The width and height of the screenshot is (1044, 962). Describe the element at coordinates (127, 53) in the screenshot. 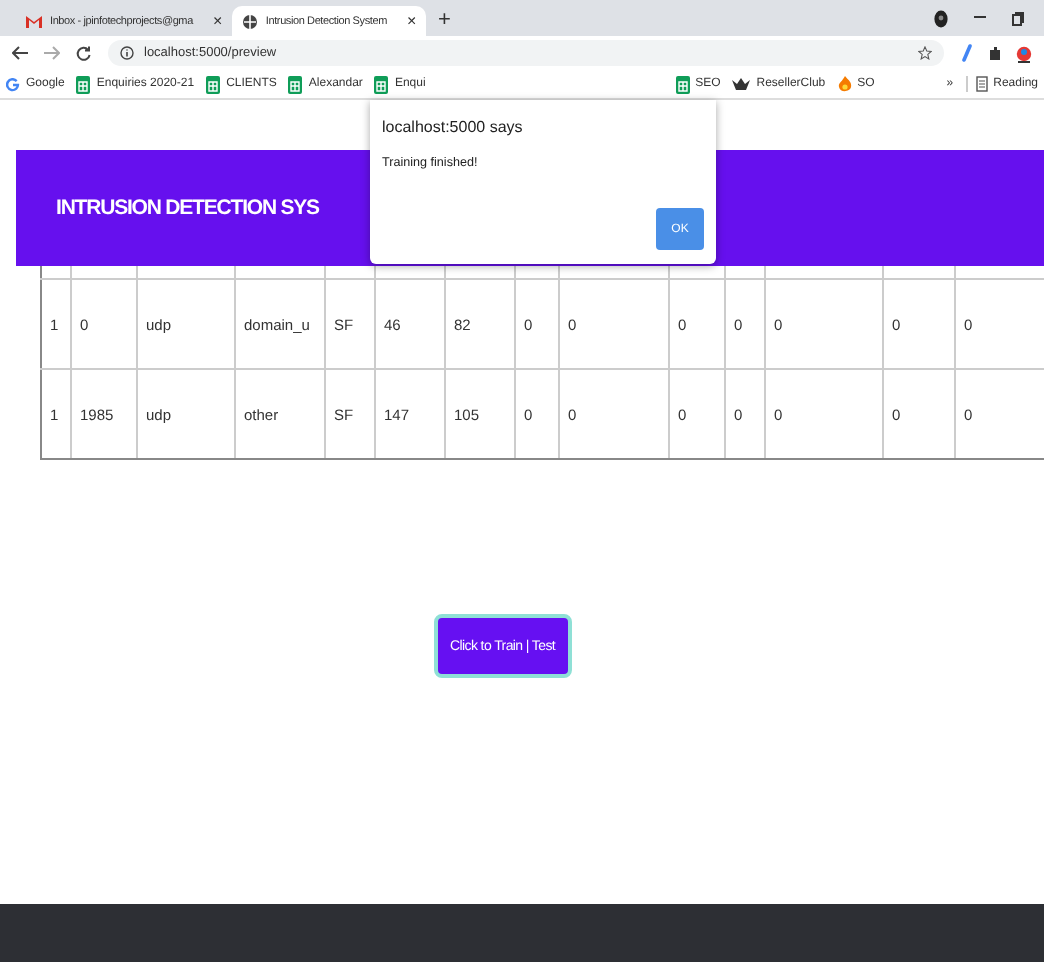

I see `info-icon` at that location.